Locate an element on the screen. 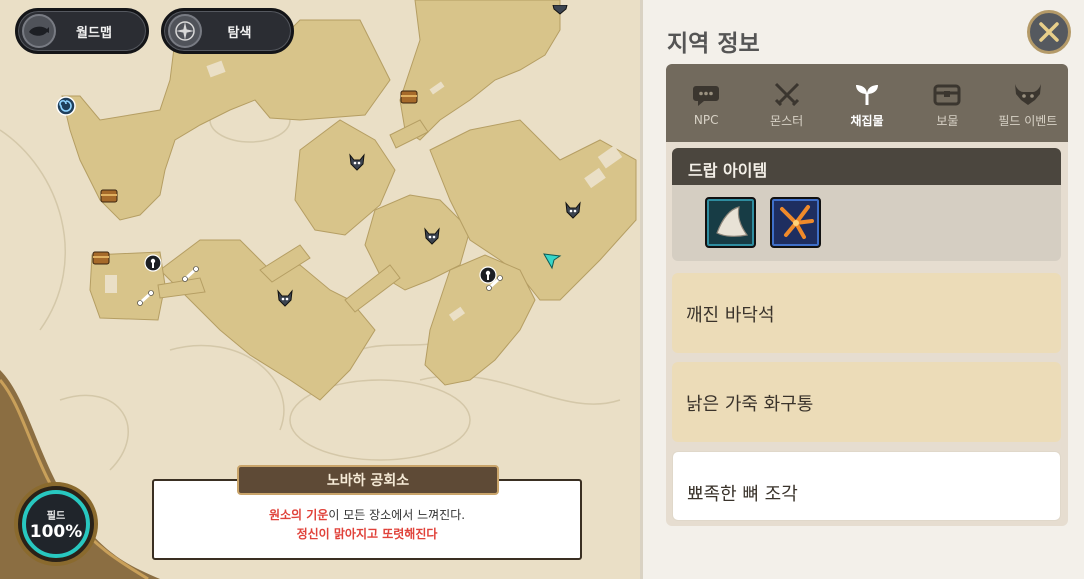  list-item: 낡은 가죽 화구통 is located at coordinates (866, 402).